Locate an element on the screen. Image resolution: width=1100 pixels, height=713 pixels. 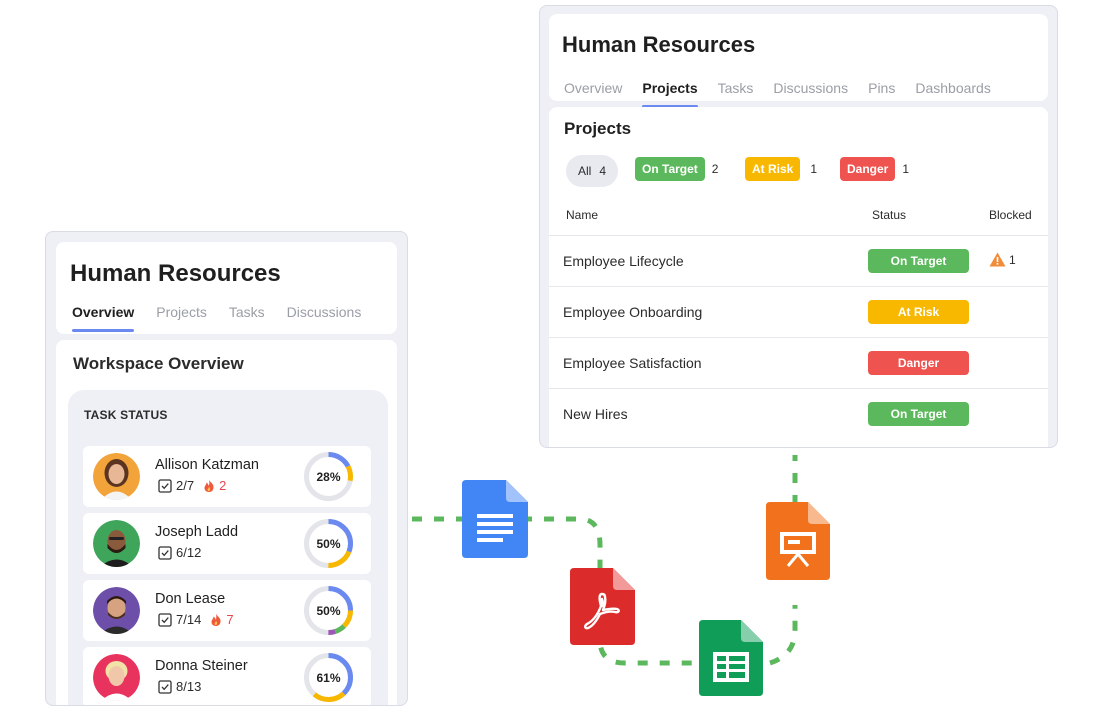
filter-label: All is located at coordinates (584, 171).